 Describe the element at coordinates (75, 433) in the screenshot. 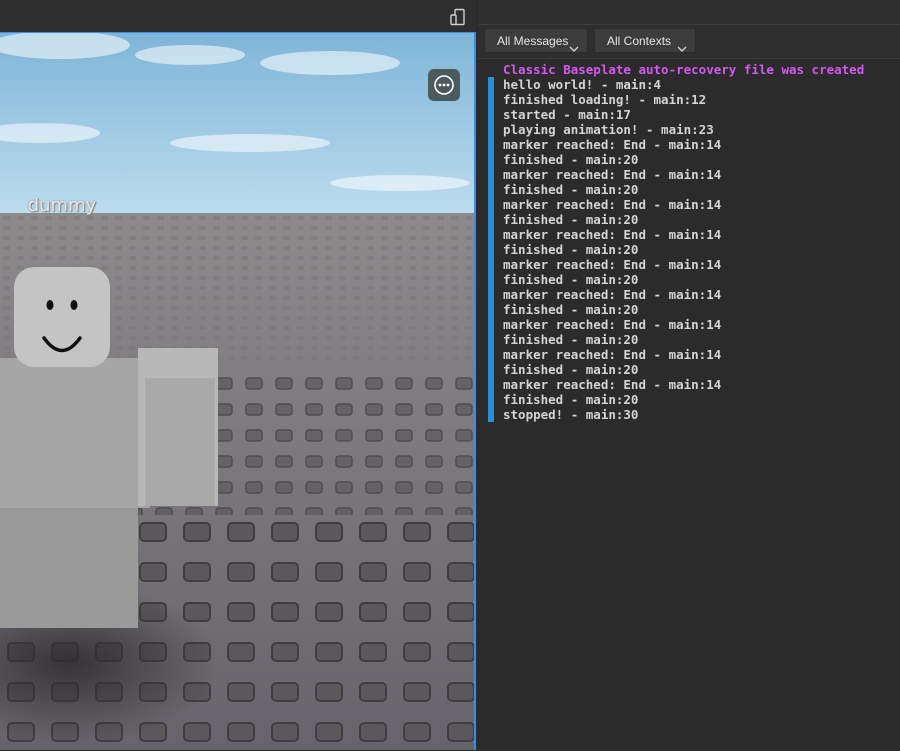

I see `character-torso` at that location.